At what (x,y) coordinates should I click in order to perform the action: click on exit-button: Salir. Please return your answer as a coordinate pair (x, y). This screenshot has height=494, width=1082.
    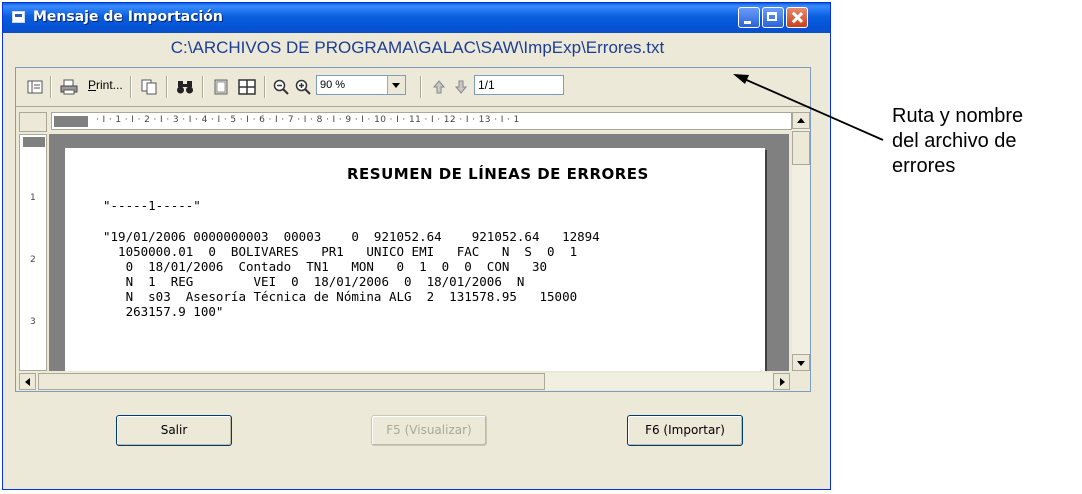
    Looking at the image, I should click on (174, 430).